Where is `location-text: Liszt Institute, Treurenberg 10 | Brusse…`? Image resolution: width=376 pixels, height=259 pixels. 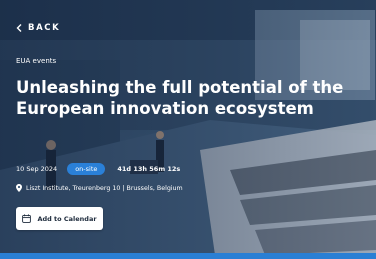 location-text: Liszt Institute, Treurenberg 10 | Brusse… is located at coordinates (104, 188).